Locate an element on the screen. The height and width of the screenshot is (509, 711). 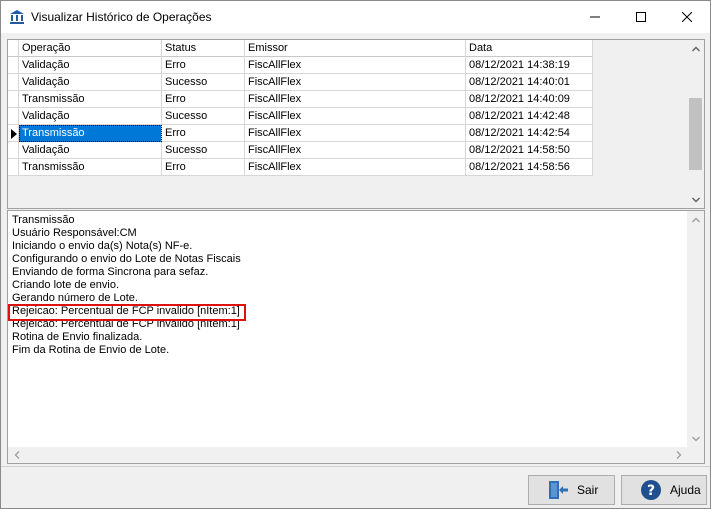
grid-vertical-scrollbar is located at coordinates (695, 124).